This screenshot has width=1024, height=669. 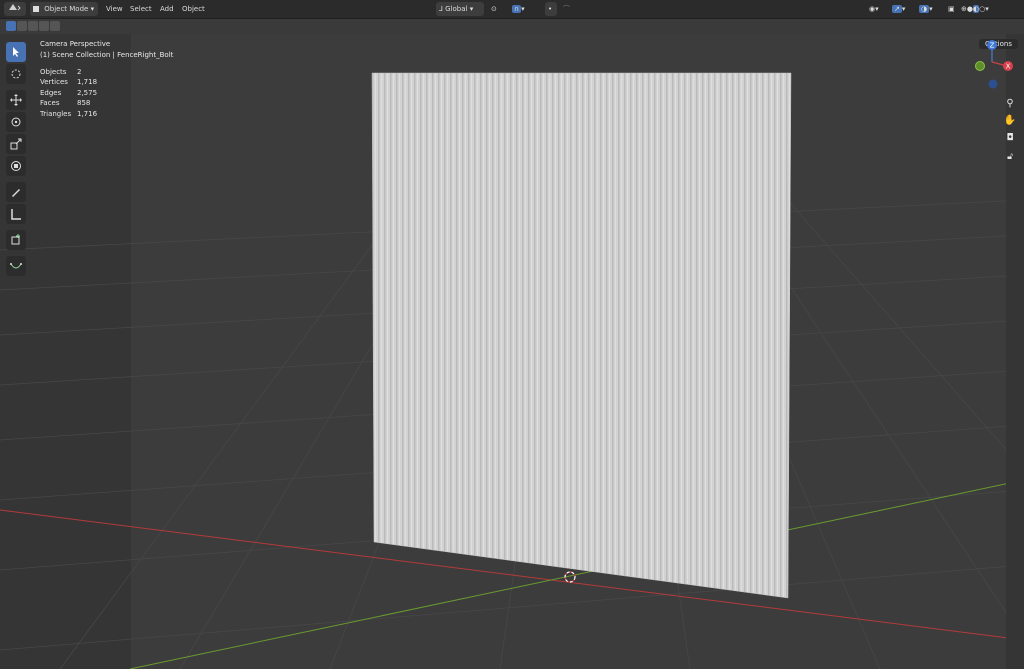 I want to click on mode-dropdown: Object Mode ▾, so click(x=64, y=9).